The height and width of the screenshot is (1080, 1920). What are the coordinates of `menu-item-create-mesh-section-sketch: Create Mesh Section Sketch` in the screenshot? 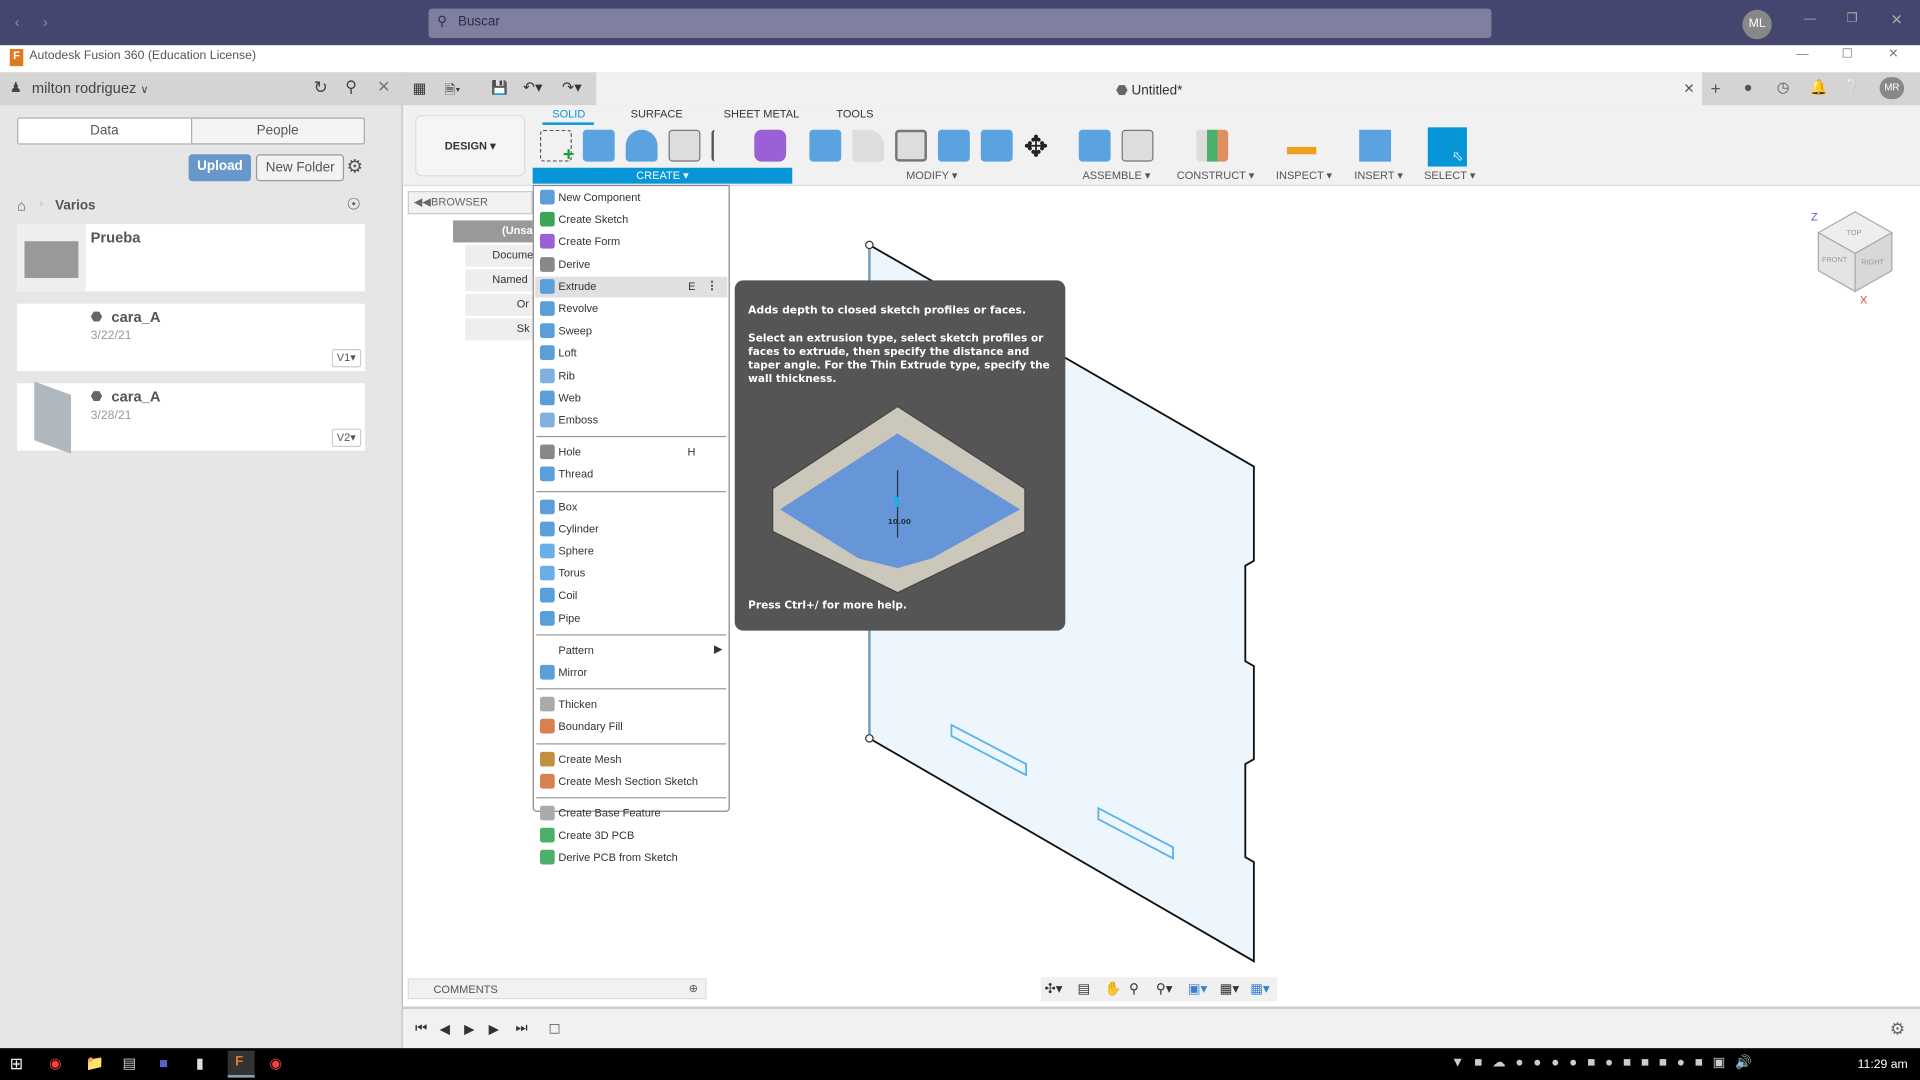 It's located at (631, 781).